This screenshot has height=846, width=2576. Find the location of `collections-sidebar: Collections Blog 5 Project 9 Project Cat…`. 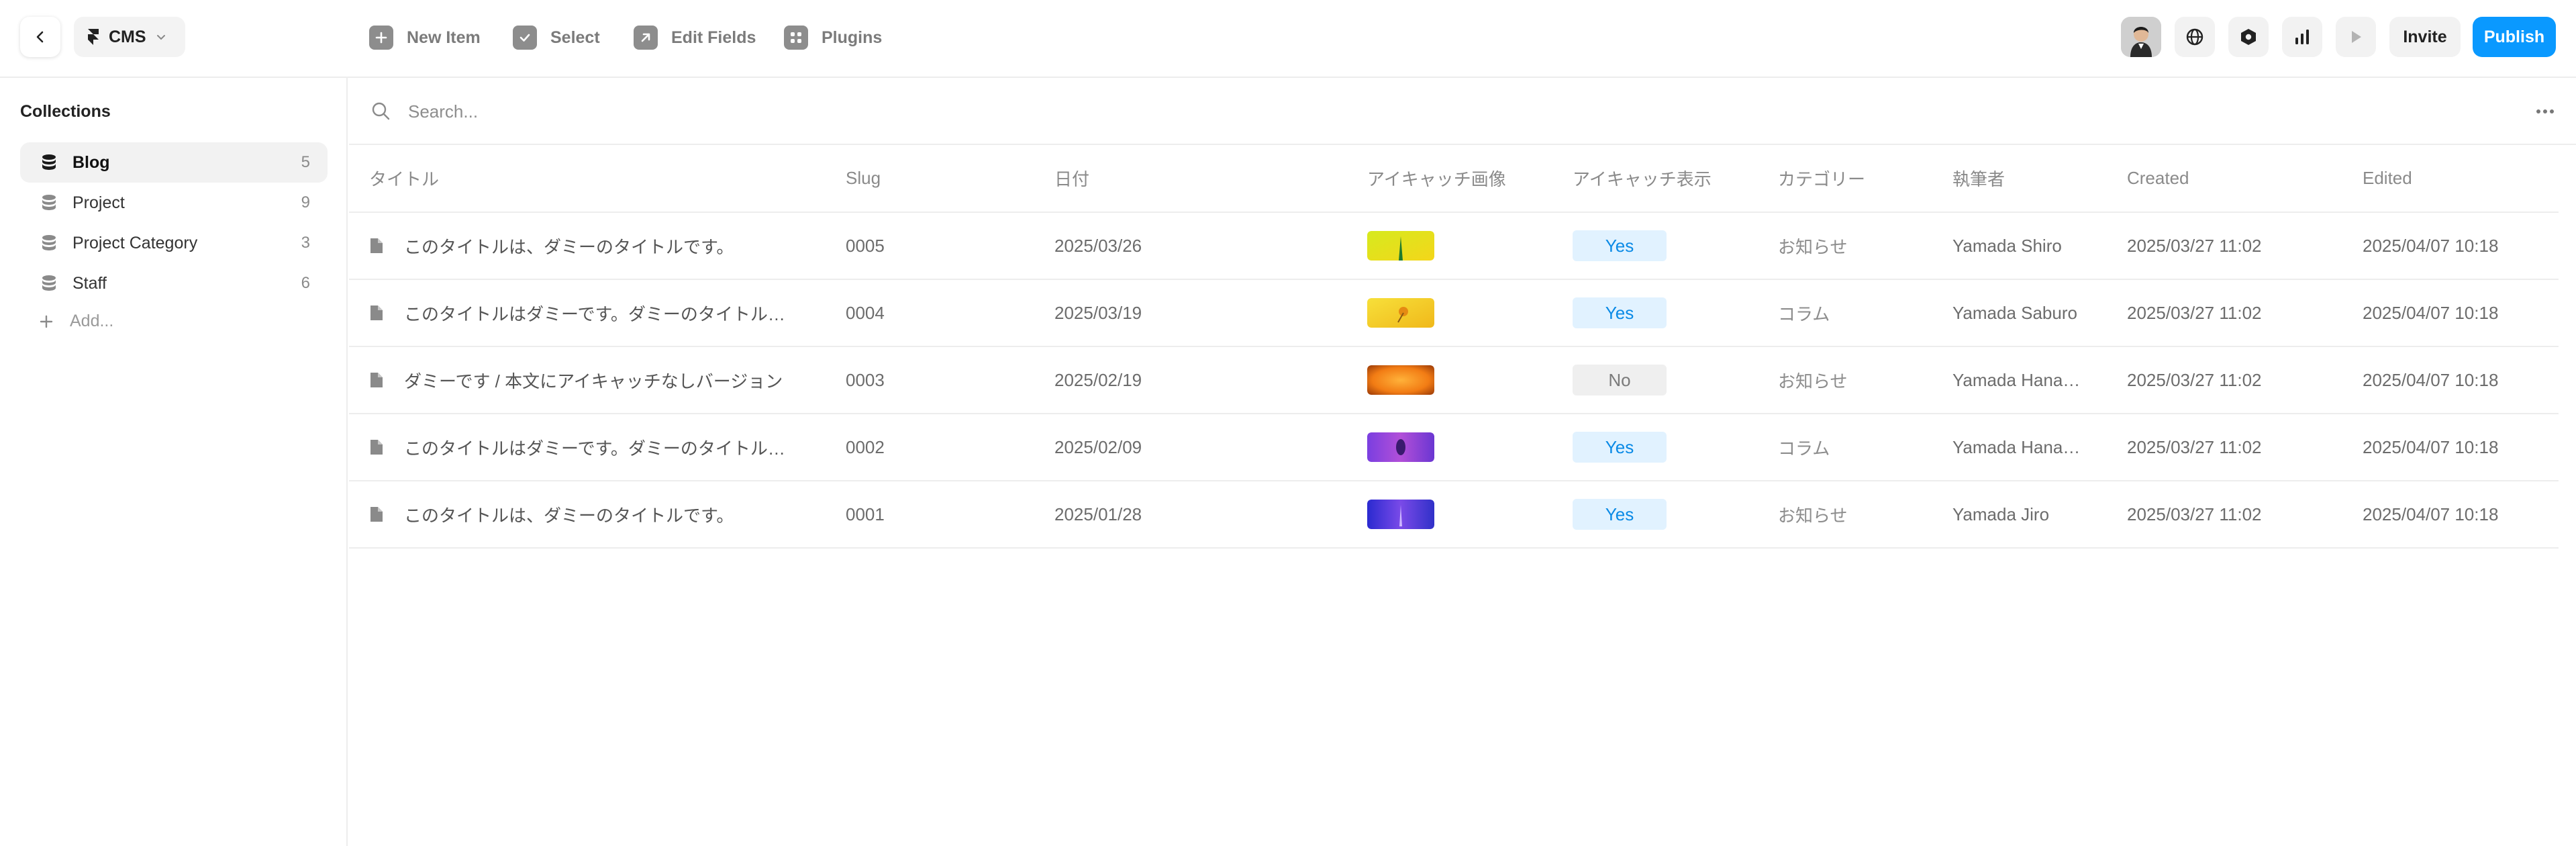

collections-sidebar: Collections Blog 5 Project 9 Project Cat… is located at coordinates (174, 462).